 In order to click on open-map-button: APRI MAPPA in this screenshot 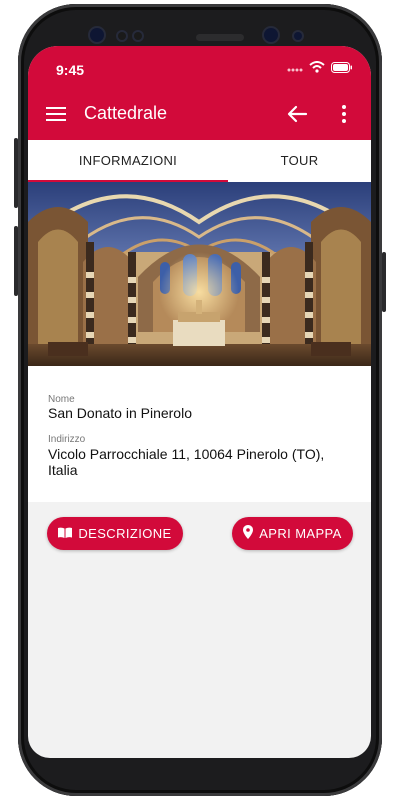, I will do `click(292, 533)`.